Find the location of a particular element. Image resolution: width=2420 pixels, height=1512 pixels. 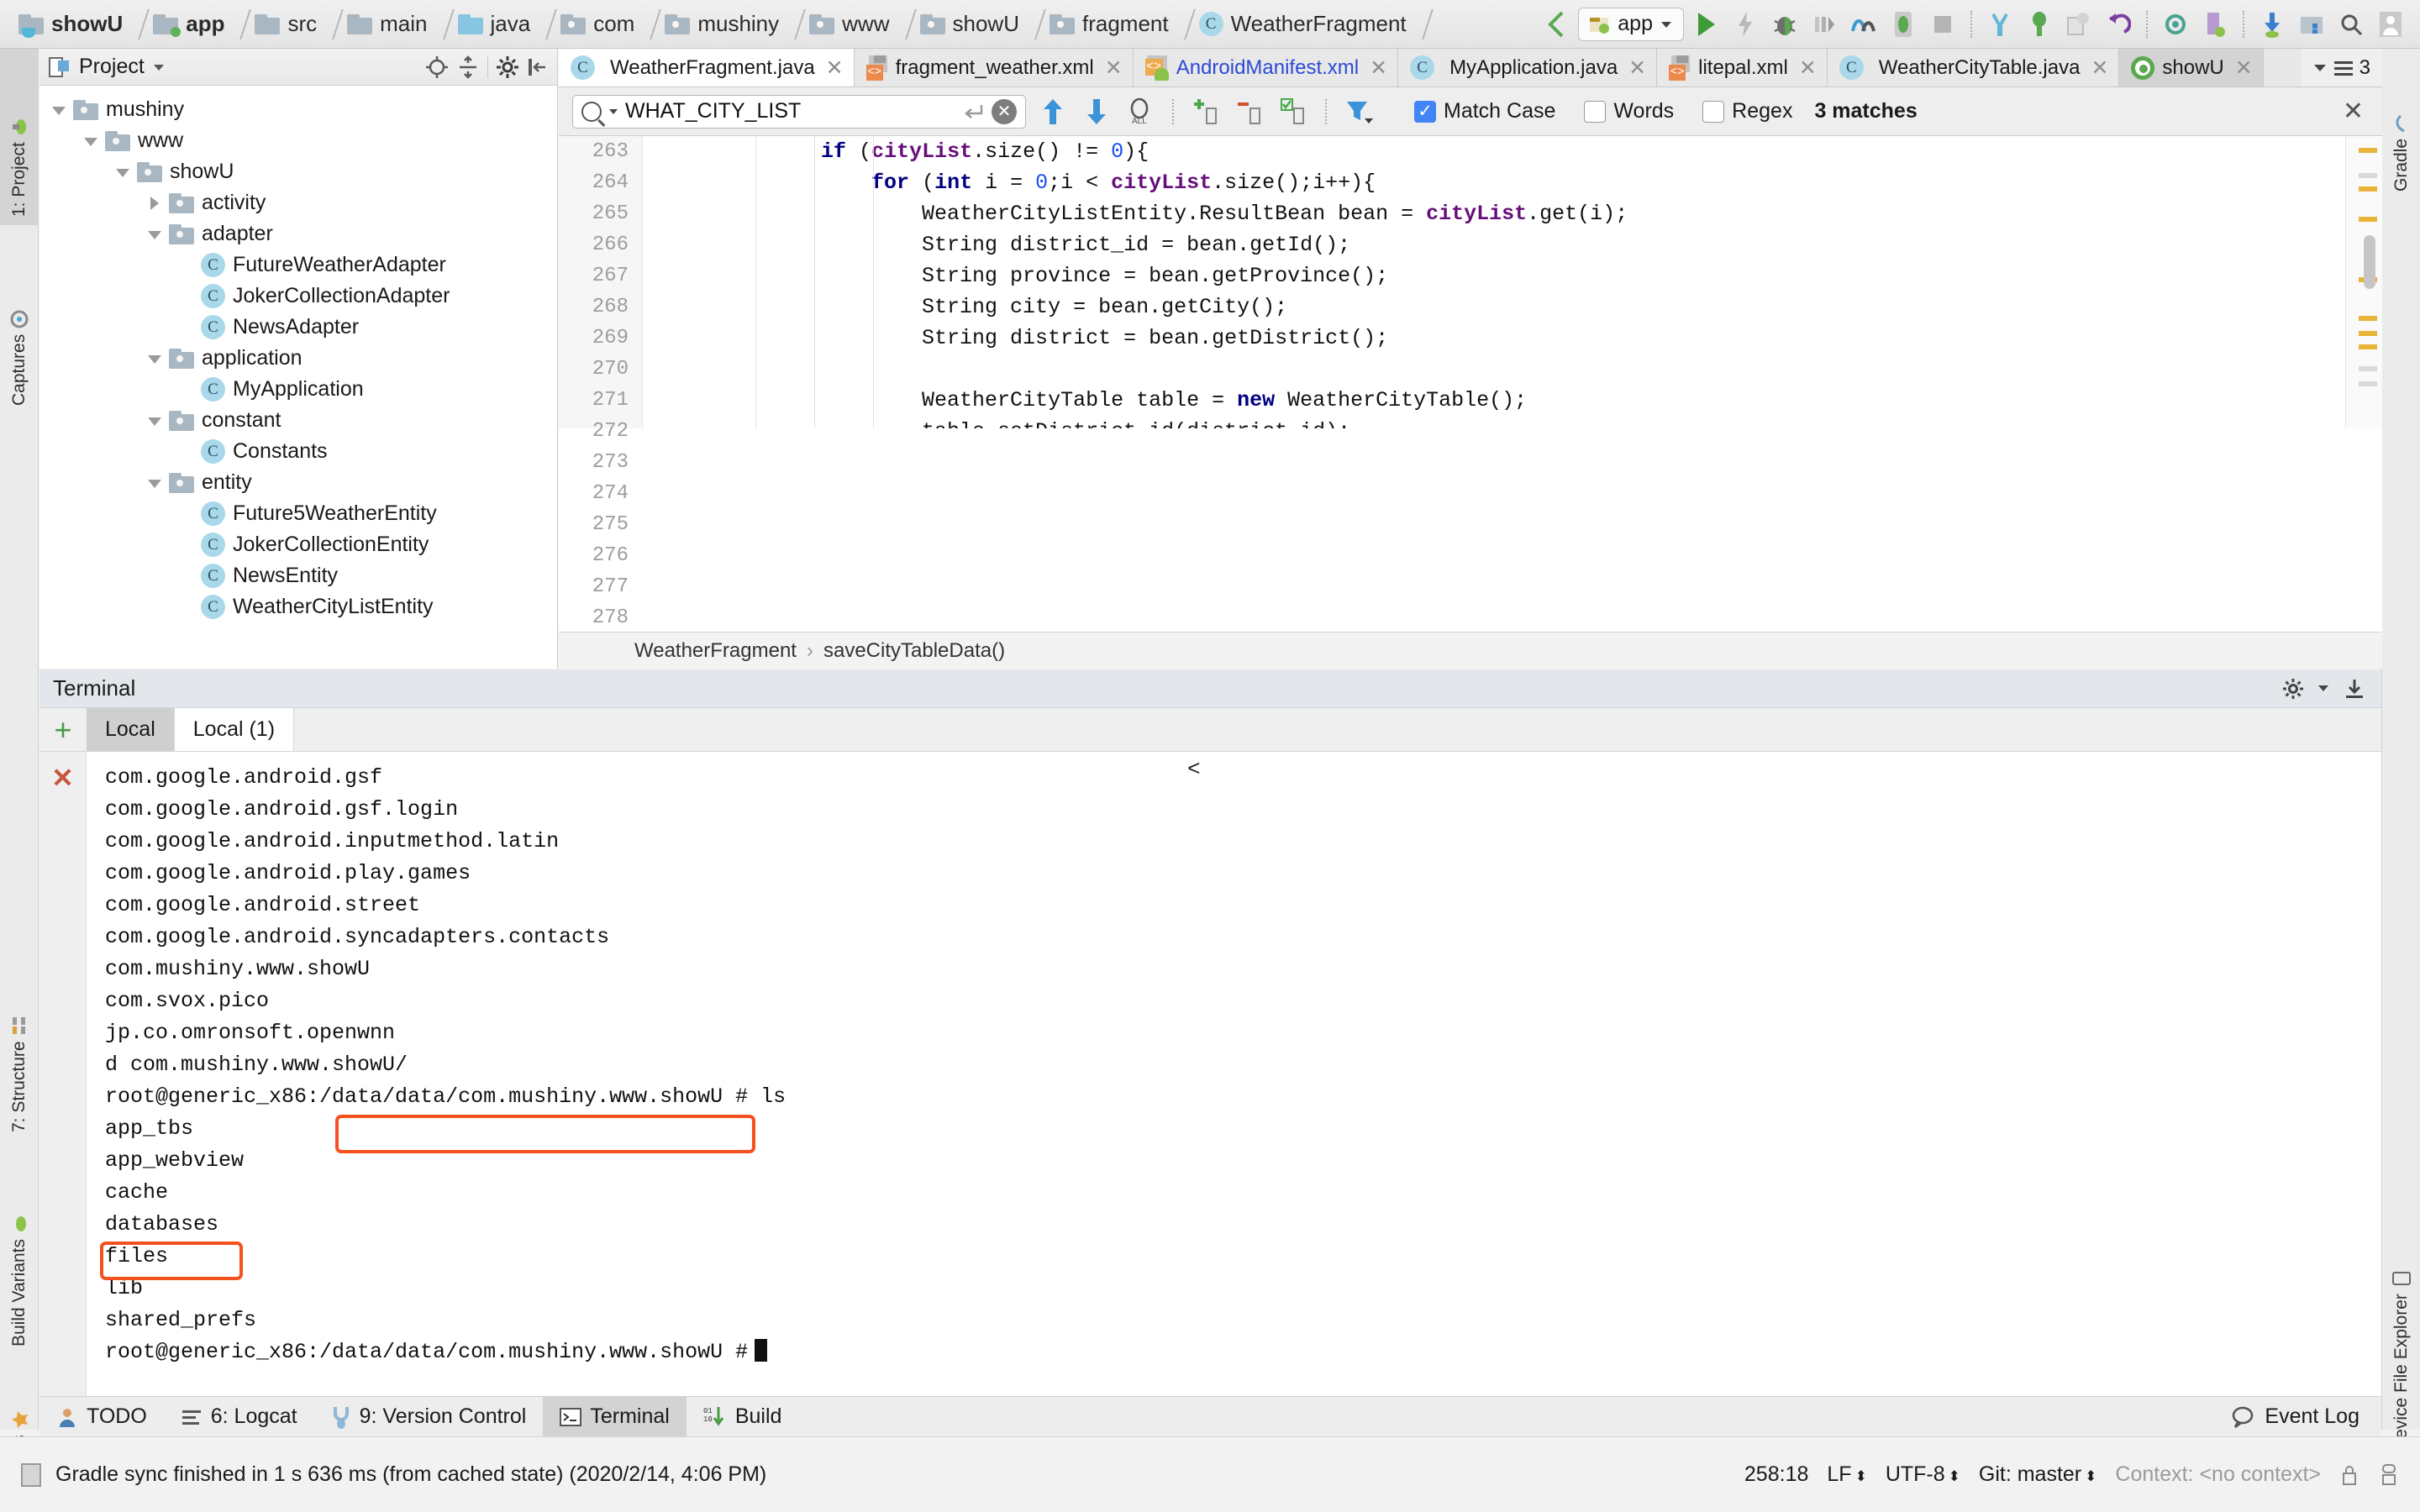

tree-item-futureweatheradapter: C FutureWeatherAdapter is located at coordinates (298, 265).